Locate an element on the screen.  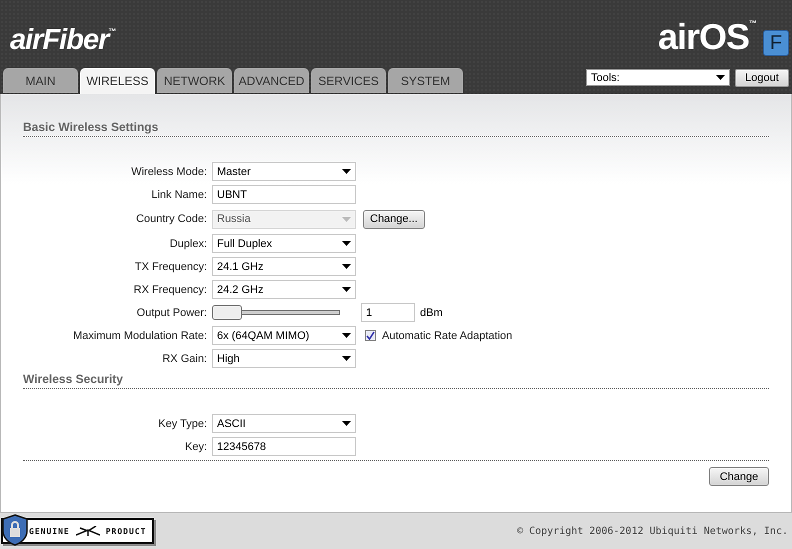
nav-tab: SYSTEM is located at coordinates (425, 80).